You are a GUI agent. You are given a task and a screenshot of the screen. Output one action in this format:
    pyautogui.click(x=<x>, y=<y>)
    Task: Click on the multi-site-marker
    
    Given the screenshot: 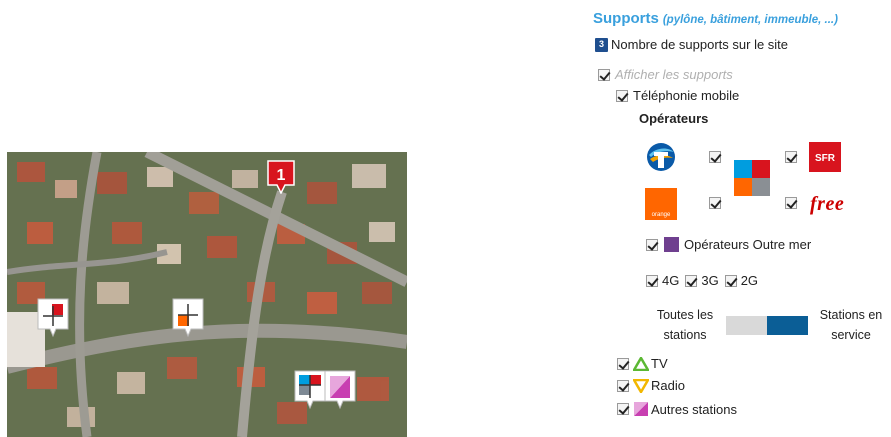 What is the action you would take?
    pyautogui.click(x=325, y=390)
    